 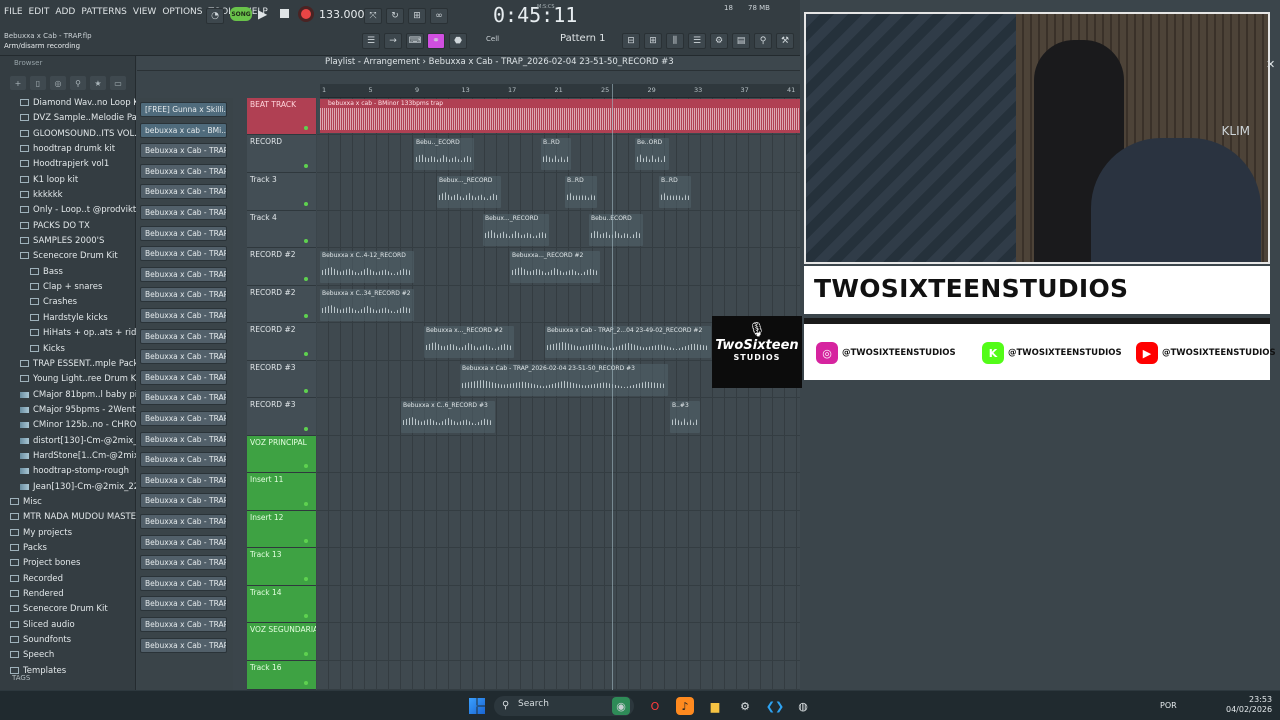 I want to click on track-header: Track 3, so click(x=281, y=192).